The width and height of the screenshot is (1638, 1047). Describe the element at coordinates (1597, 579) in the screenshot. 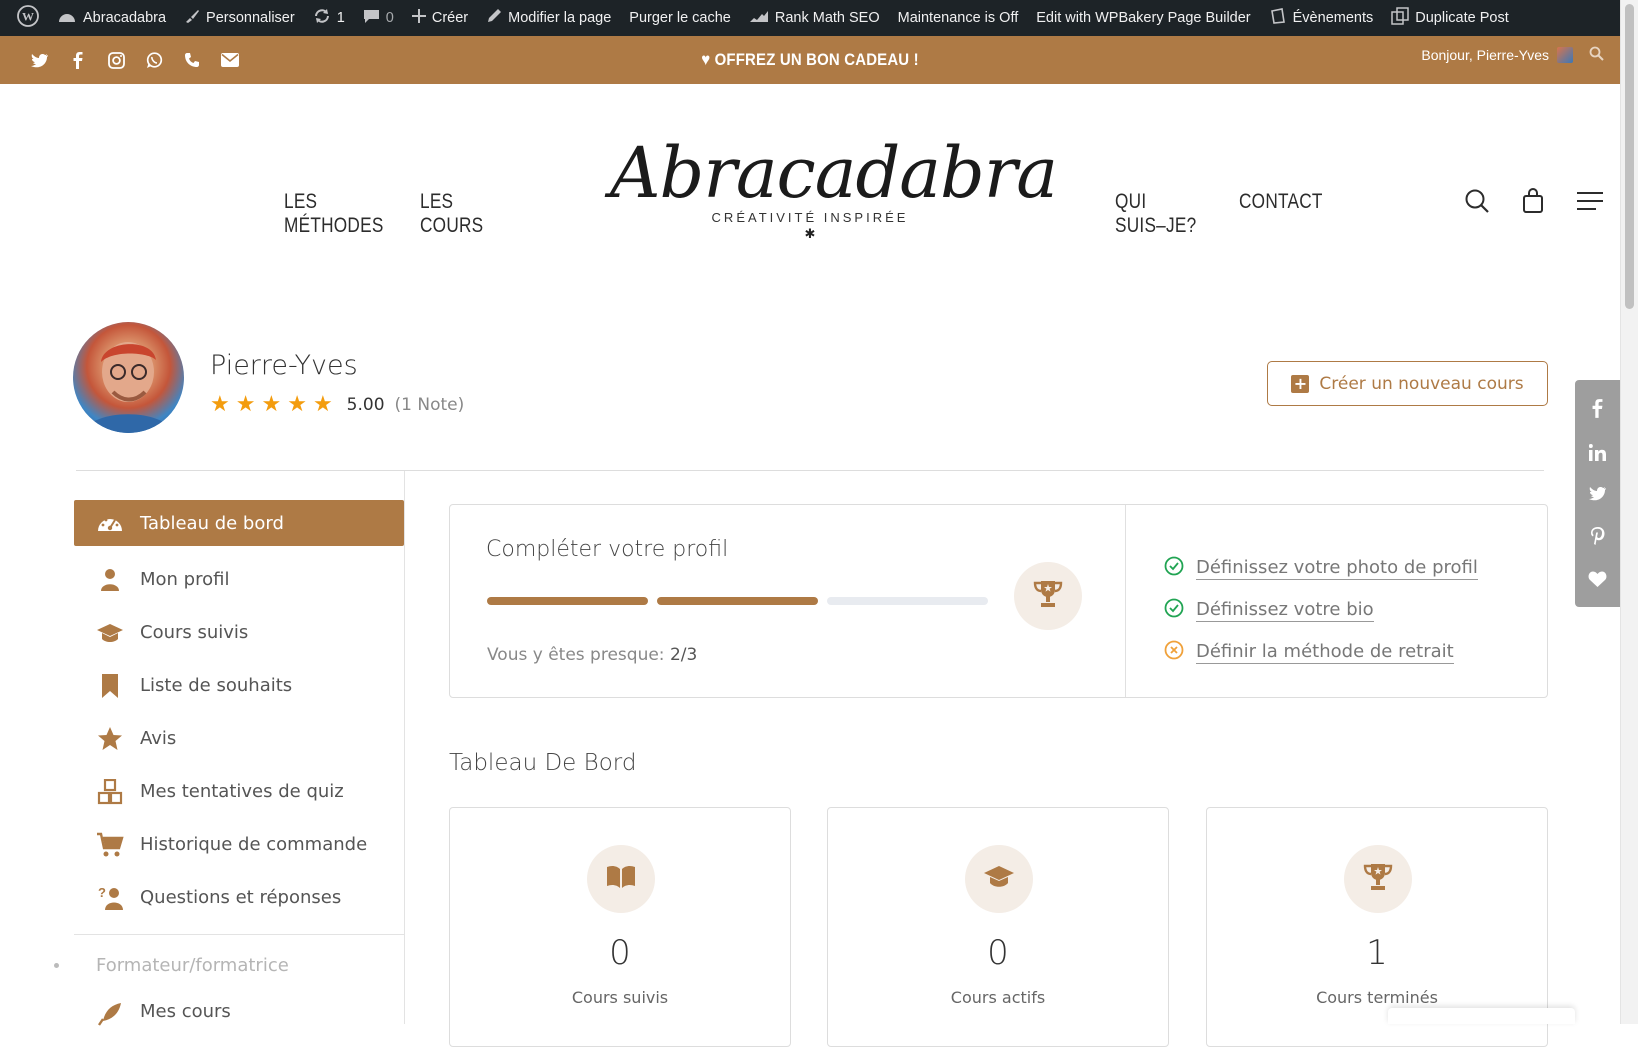

I see `heart-icon` at that location.